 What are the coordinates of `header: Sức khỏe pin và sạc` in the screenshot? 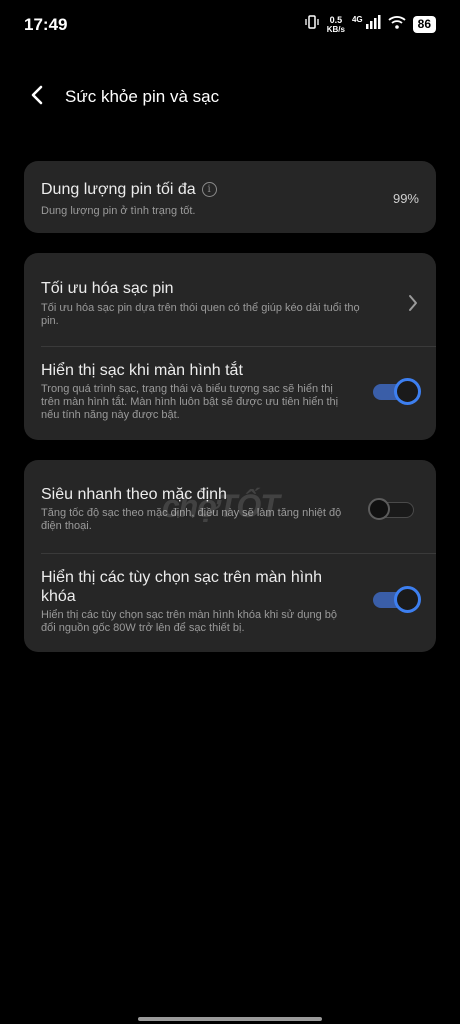 It's located at (230, 97).